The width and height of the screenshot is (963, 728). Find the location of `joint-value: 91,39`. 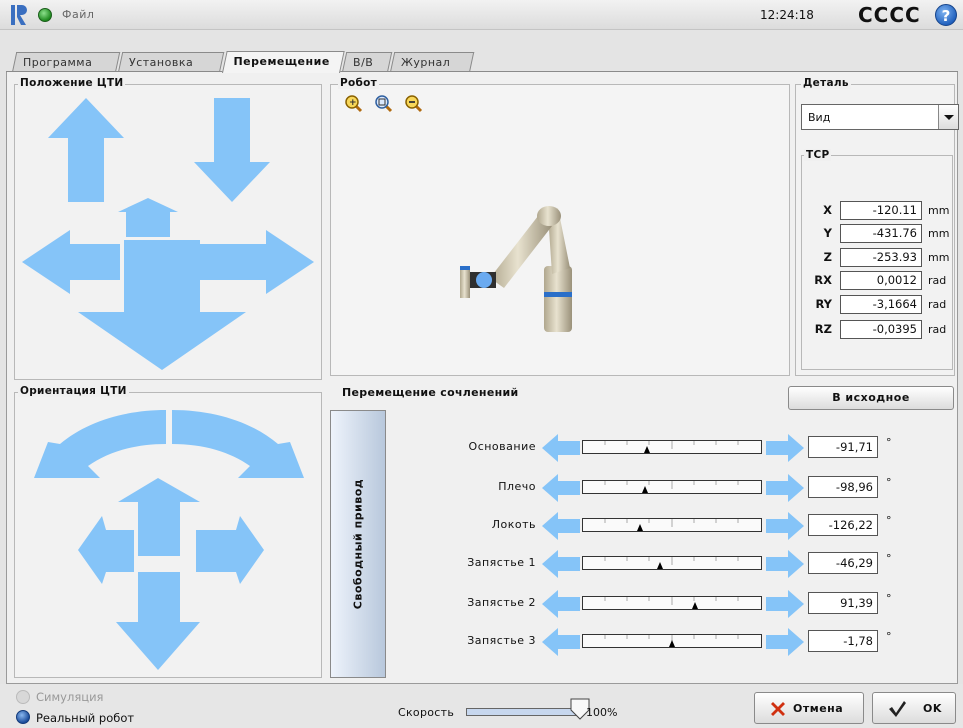

joint-value: 91,39 is located at coordinates (843, 603).